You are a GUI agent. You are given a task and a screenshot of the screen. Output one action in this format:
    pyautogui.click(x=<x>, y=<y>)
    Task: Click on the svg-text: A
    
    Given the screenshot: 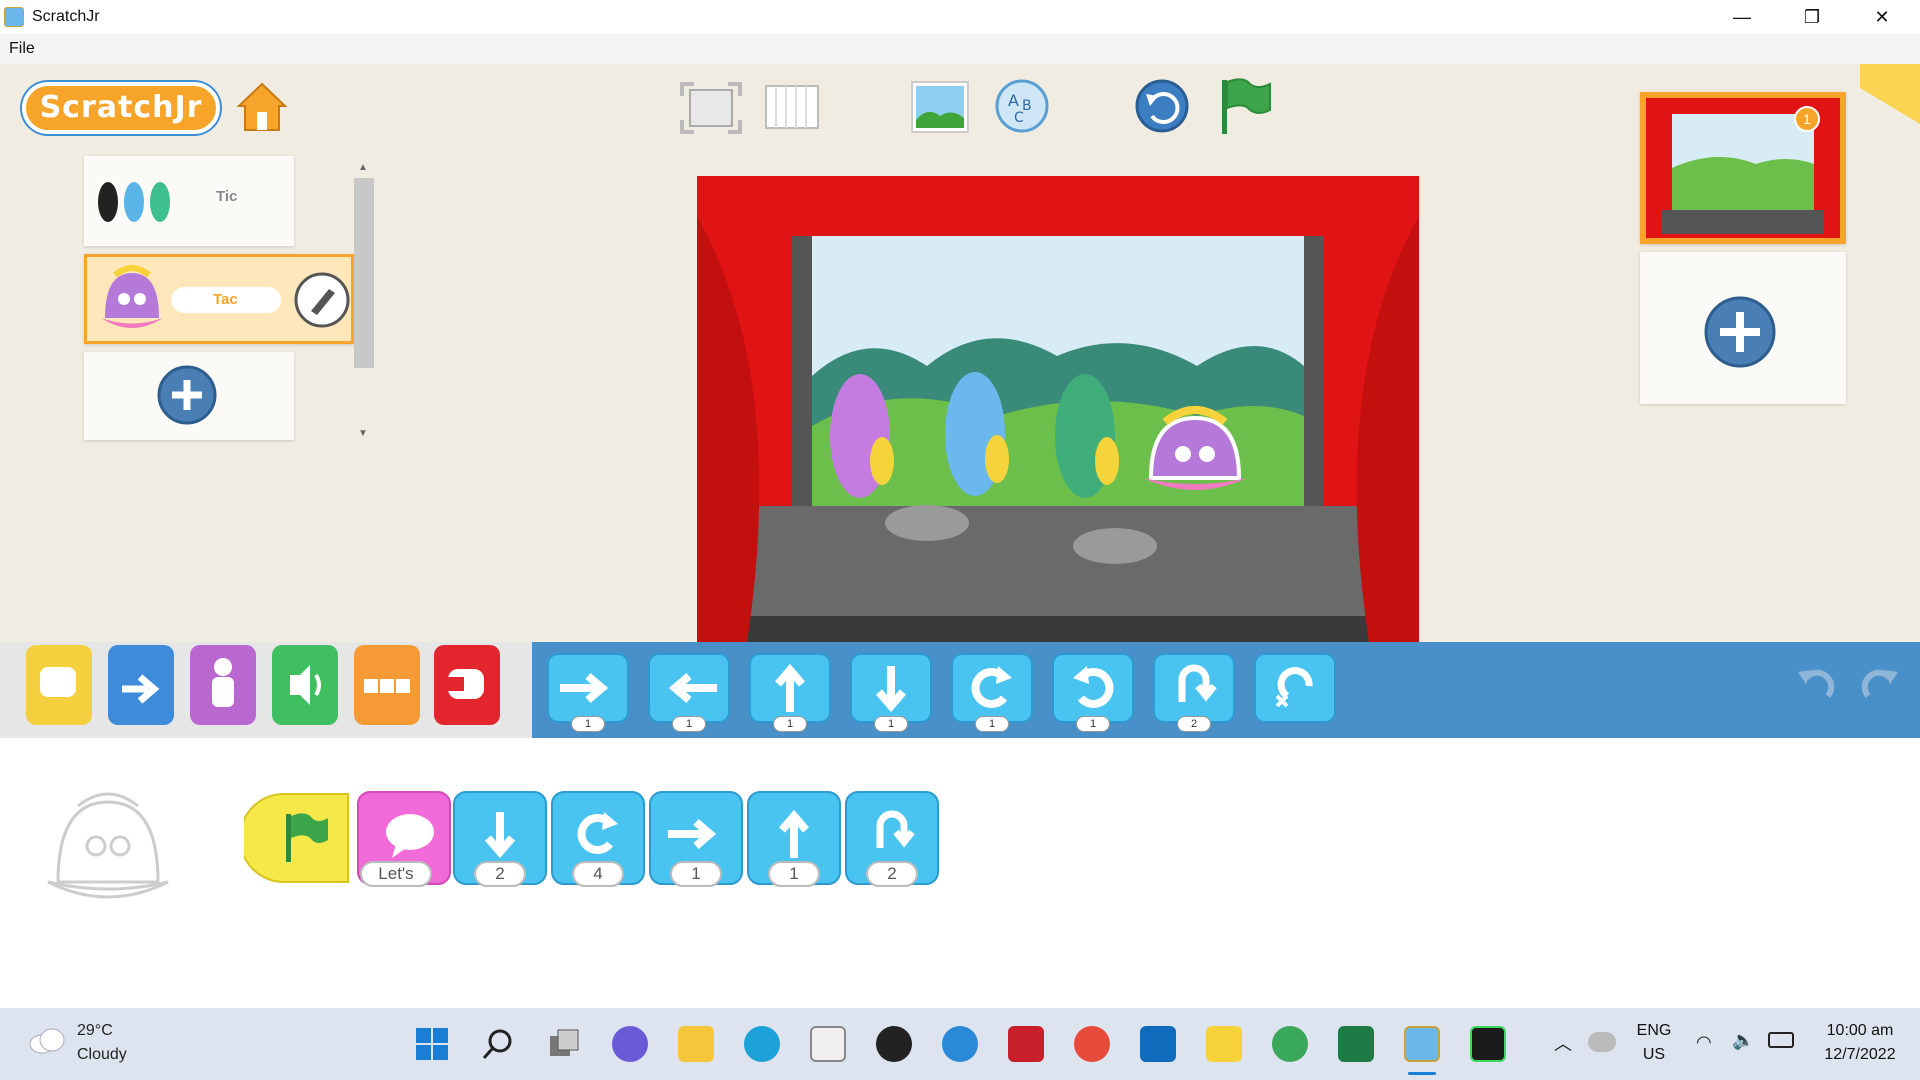 What is the action you would take?
    pyautogui.click(x=1013, y=100)
    